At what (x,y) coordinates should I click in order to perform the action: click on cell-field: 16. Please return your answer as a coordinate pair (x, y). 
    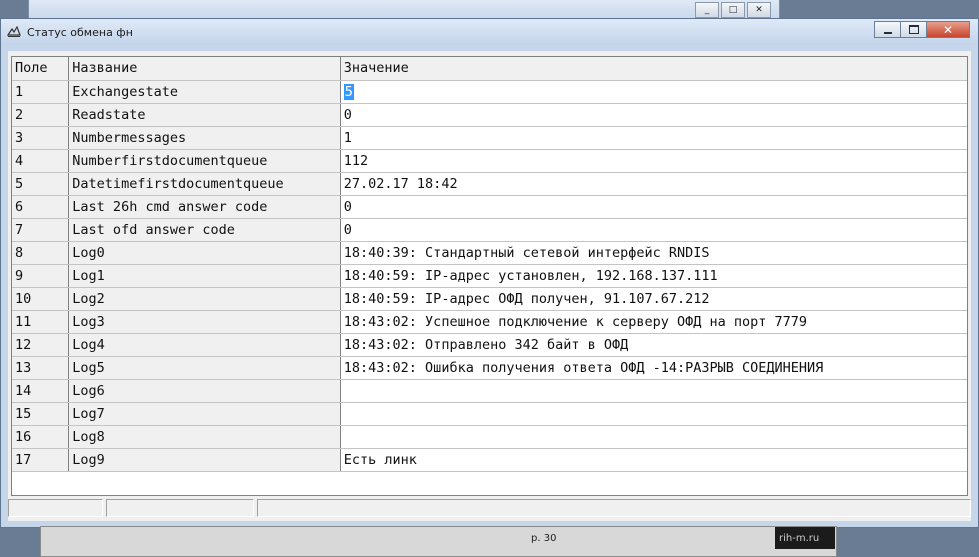
    Looking at the image, I should click on (41, 437).